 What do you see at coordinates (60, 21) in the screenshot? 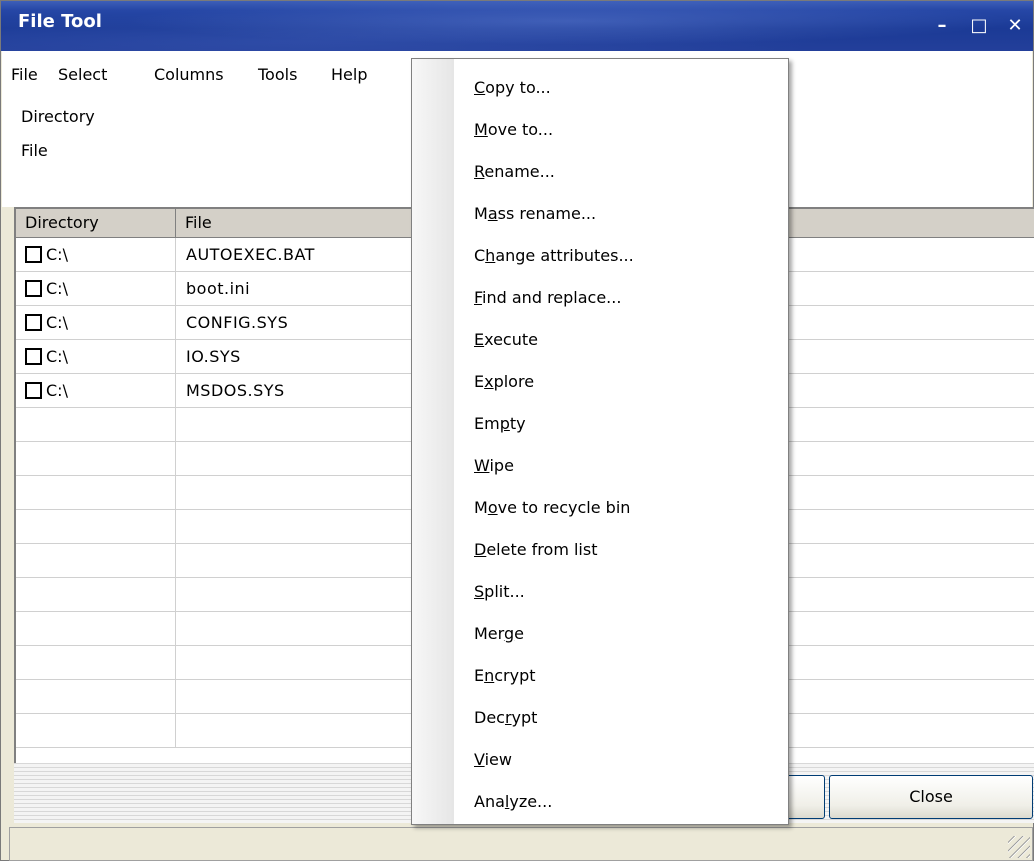
I see `window-title: File Tool` at bounding box center [60, 21].